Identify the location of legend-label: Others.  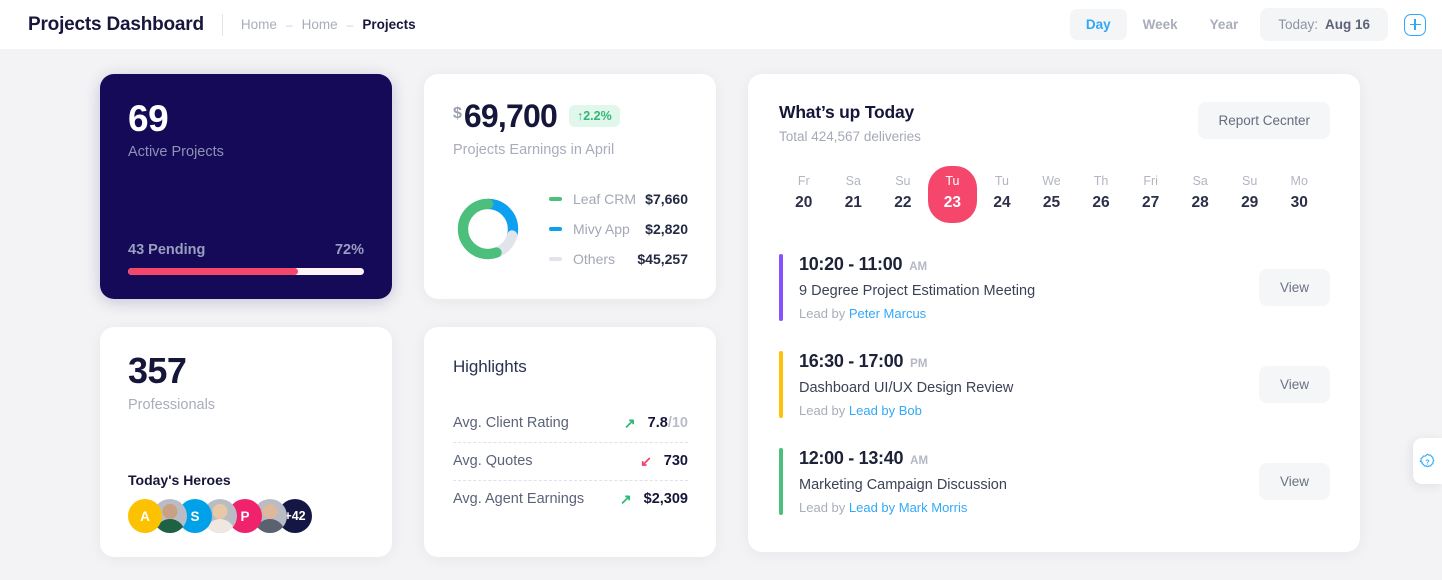
(594, 259).